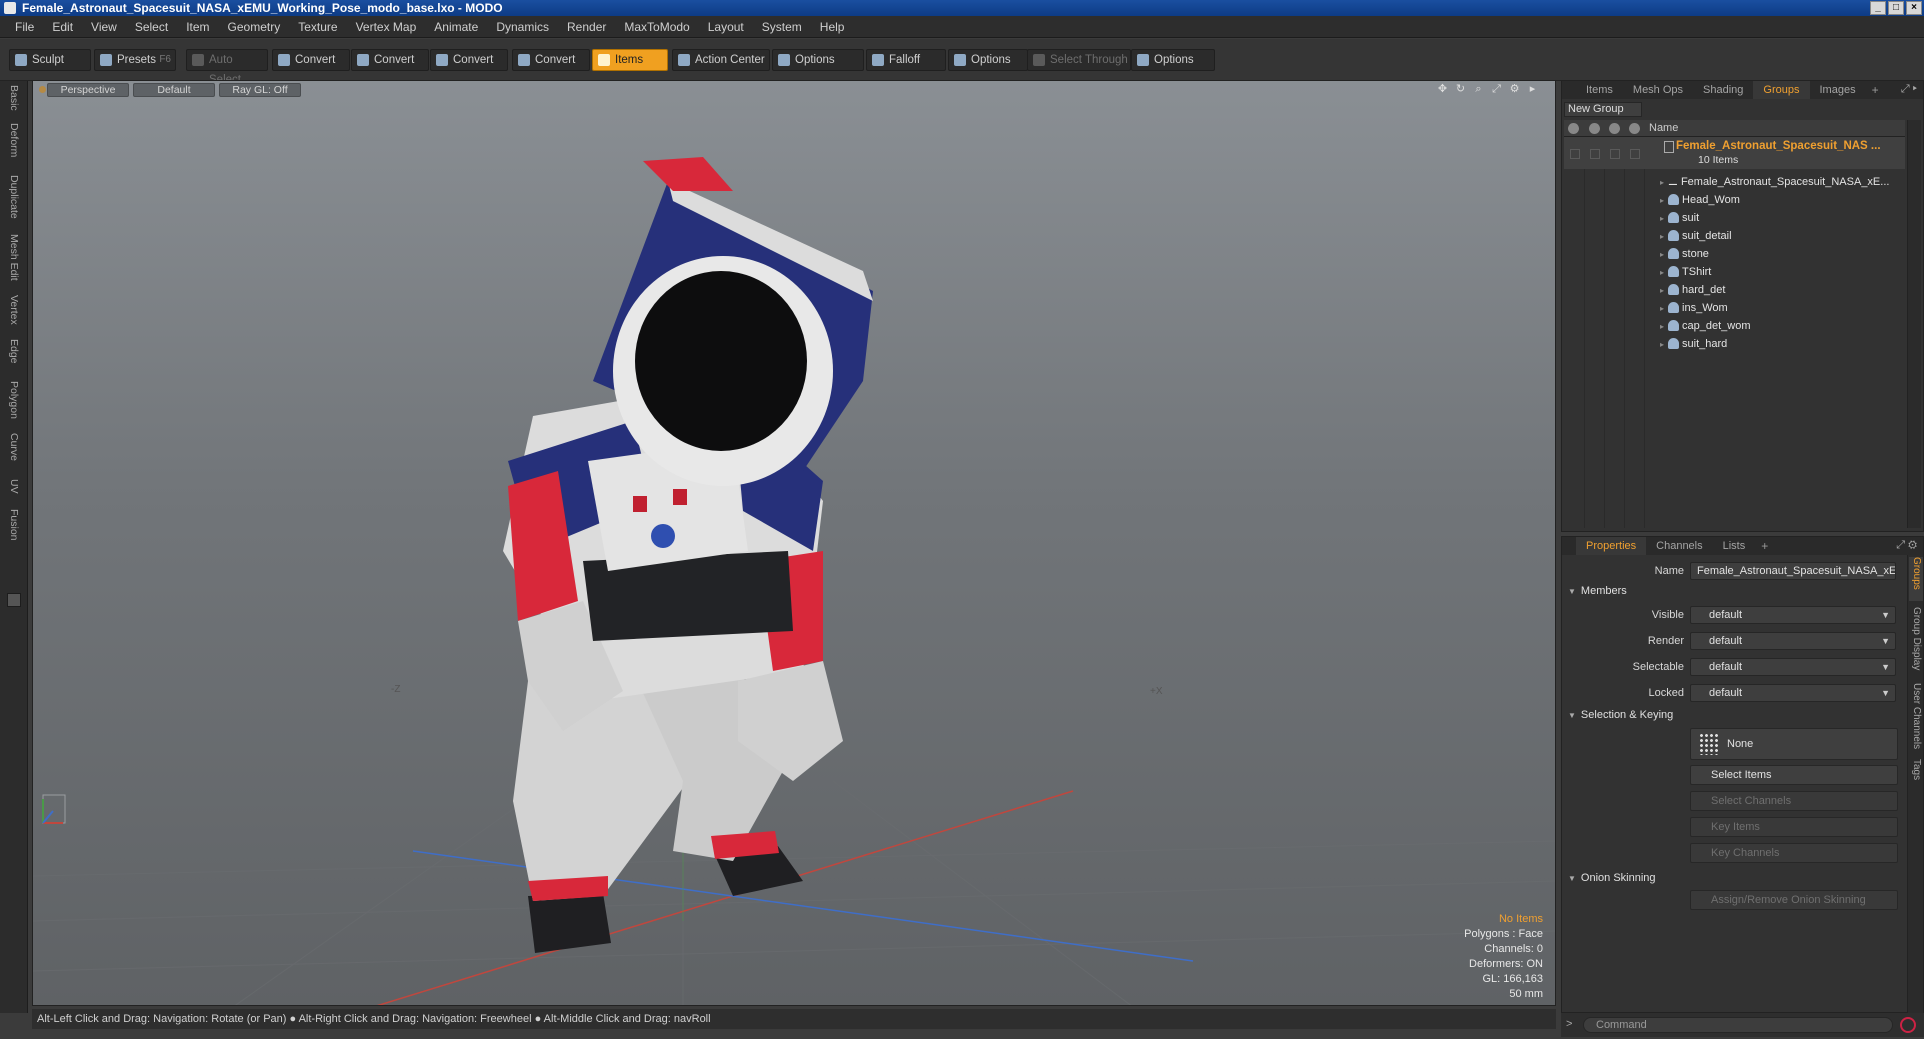 This screenshot has width=1924, height=1039. What do you see at coordinates (832, 27) in the screenshot?
I see `menu-help: Help` at bounding box center [832, 27].